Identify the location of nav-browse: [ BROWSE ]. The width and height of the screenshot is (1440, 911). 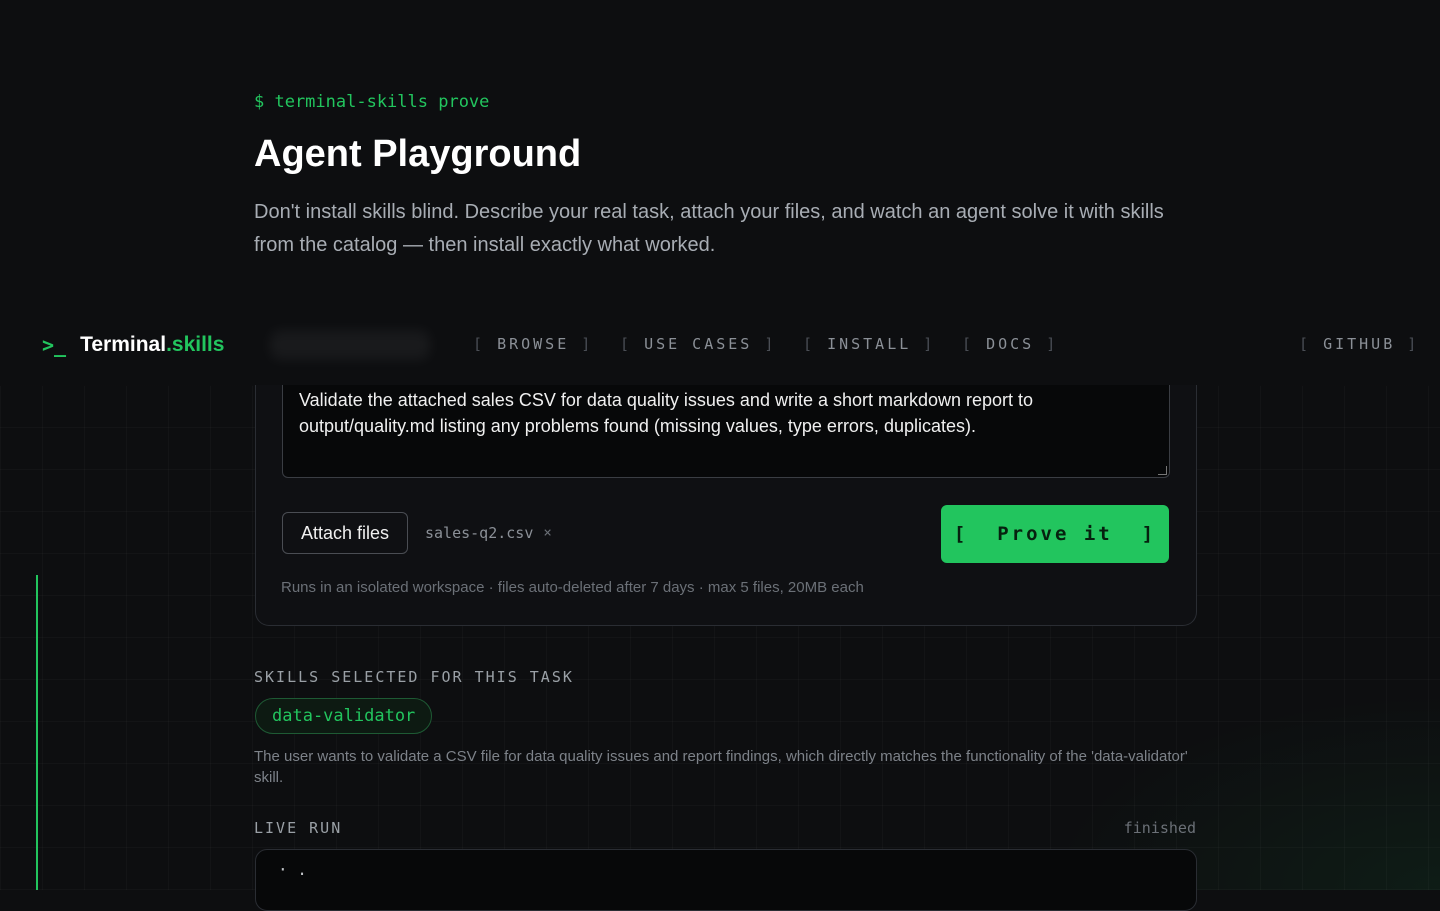
(533, 344).